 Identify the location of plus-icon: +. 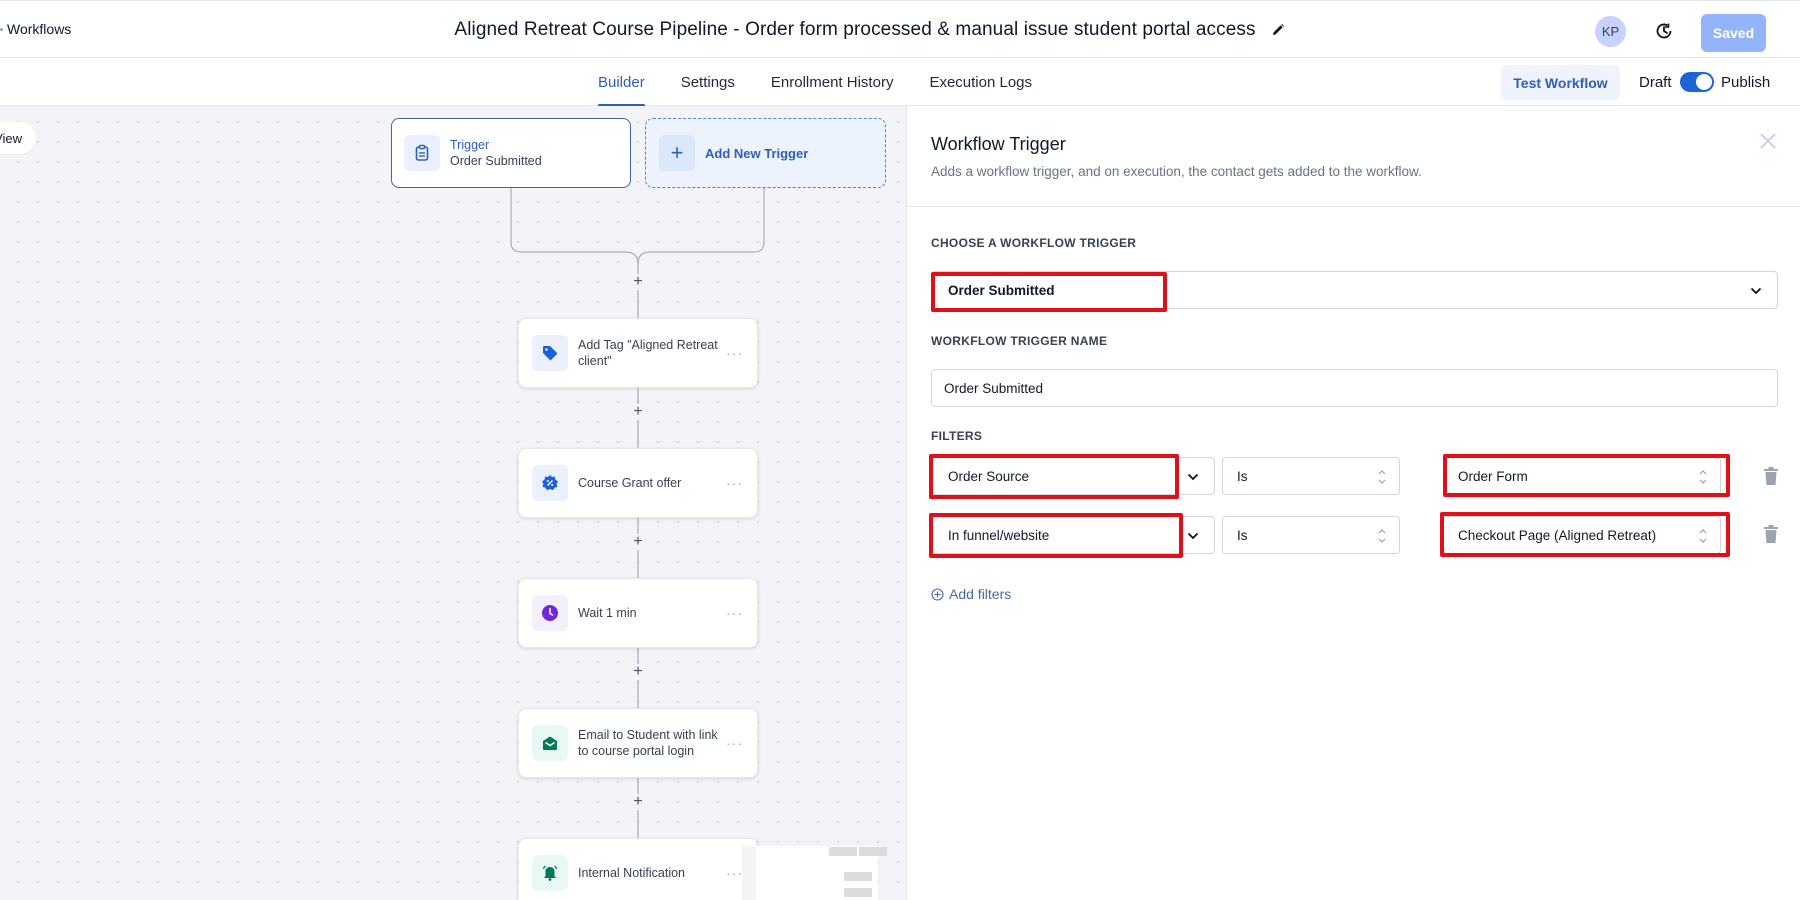
(677, 153).